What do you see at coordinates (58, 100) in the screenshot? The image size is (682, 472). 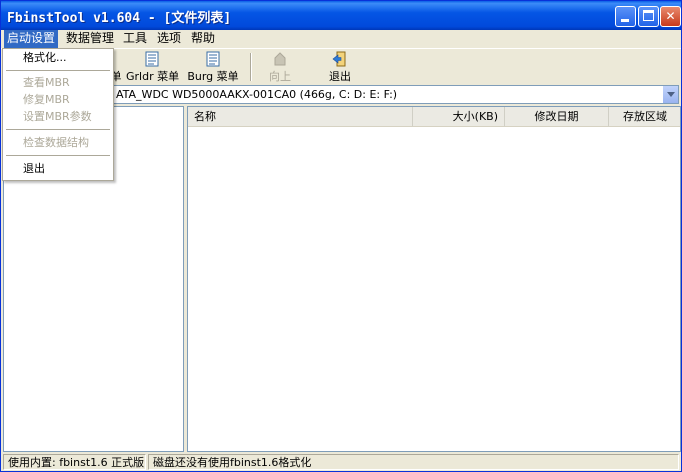 I see `menu-item-repair-mbr: 修复MBR` at bounding box center [58, 100].